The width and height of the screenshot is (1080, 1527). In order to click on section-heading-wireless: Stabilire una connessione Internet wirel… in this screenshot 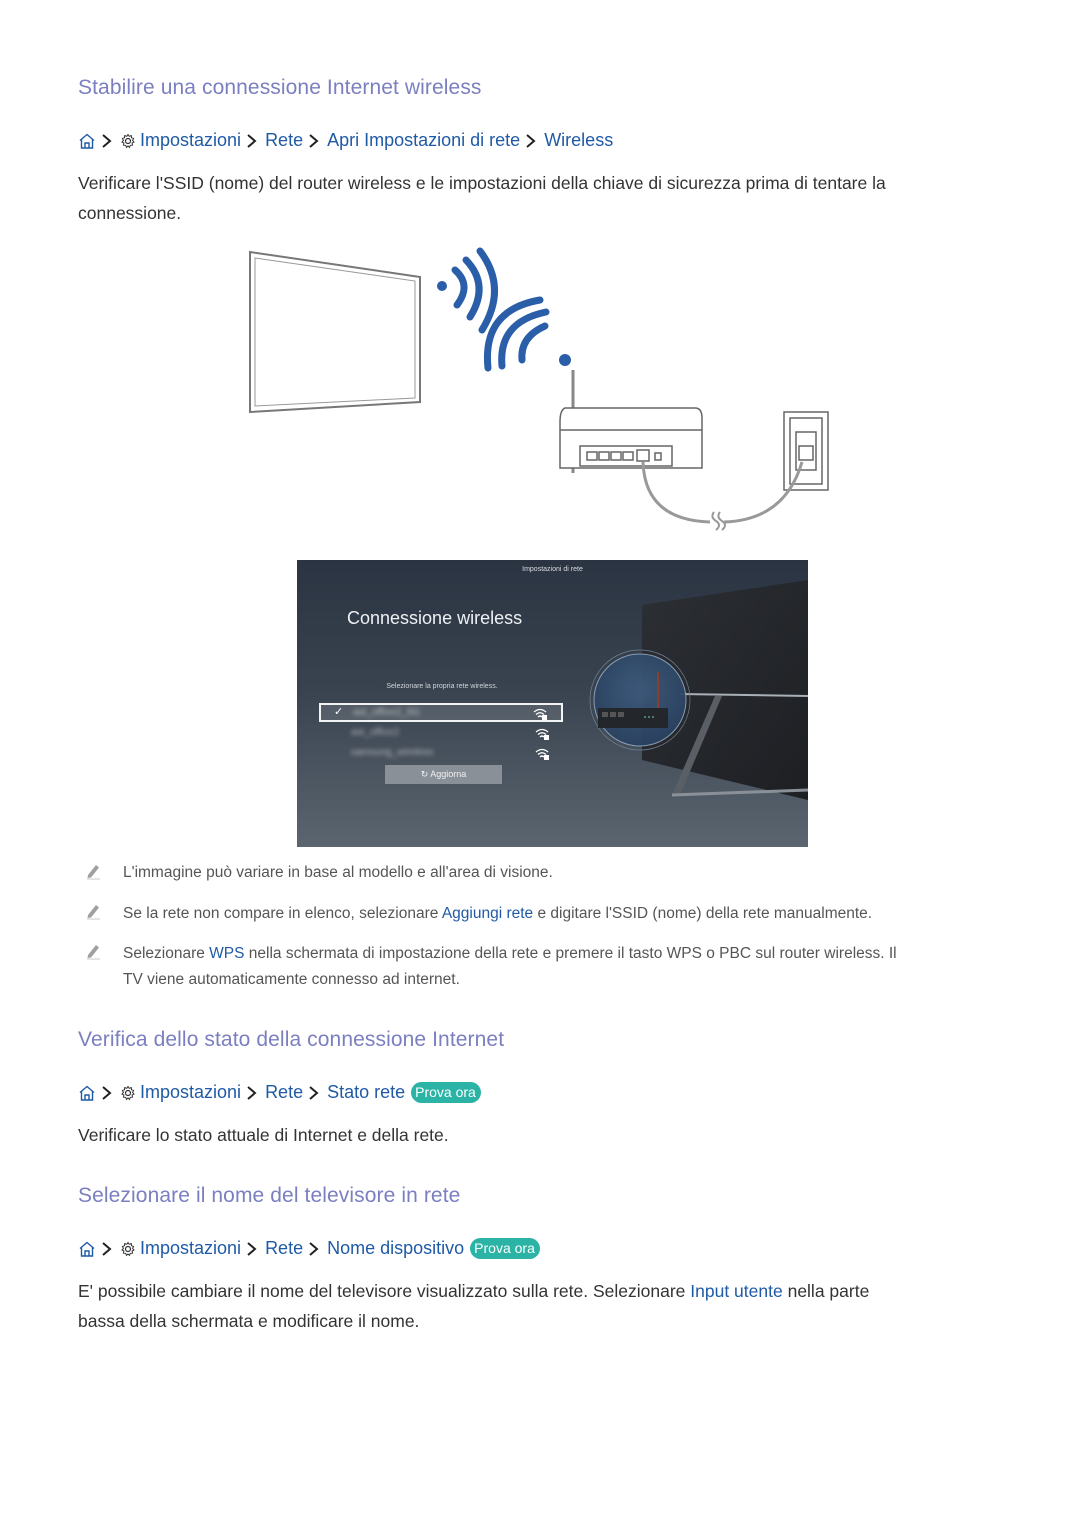, I will do `click(280, 87)`.